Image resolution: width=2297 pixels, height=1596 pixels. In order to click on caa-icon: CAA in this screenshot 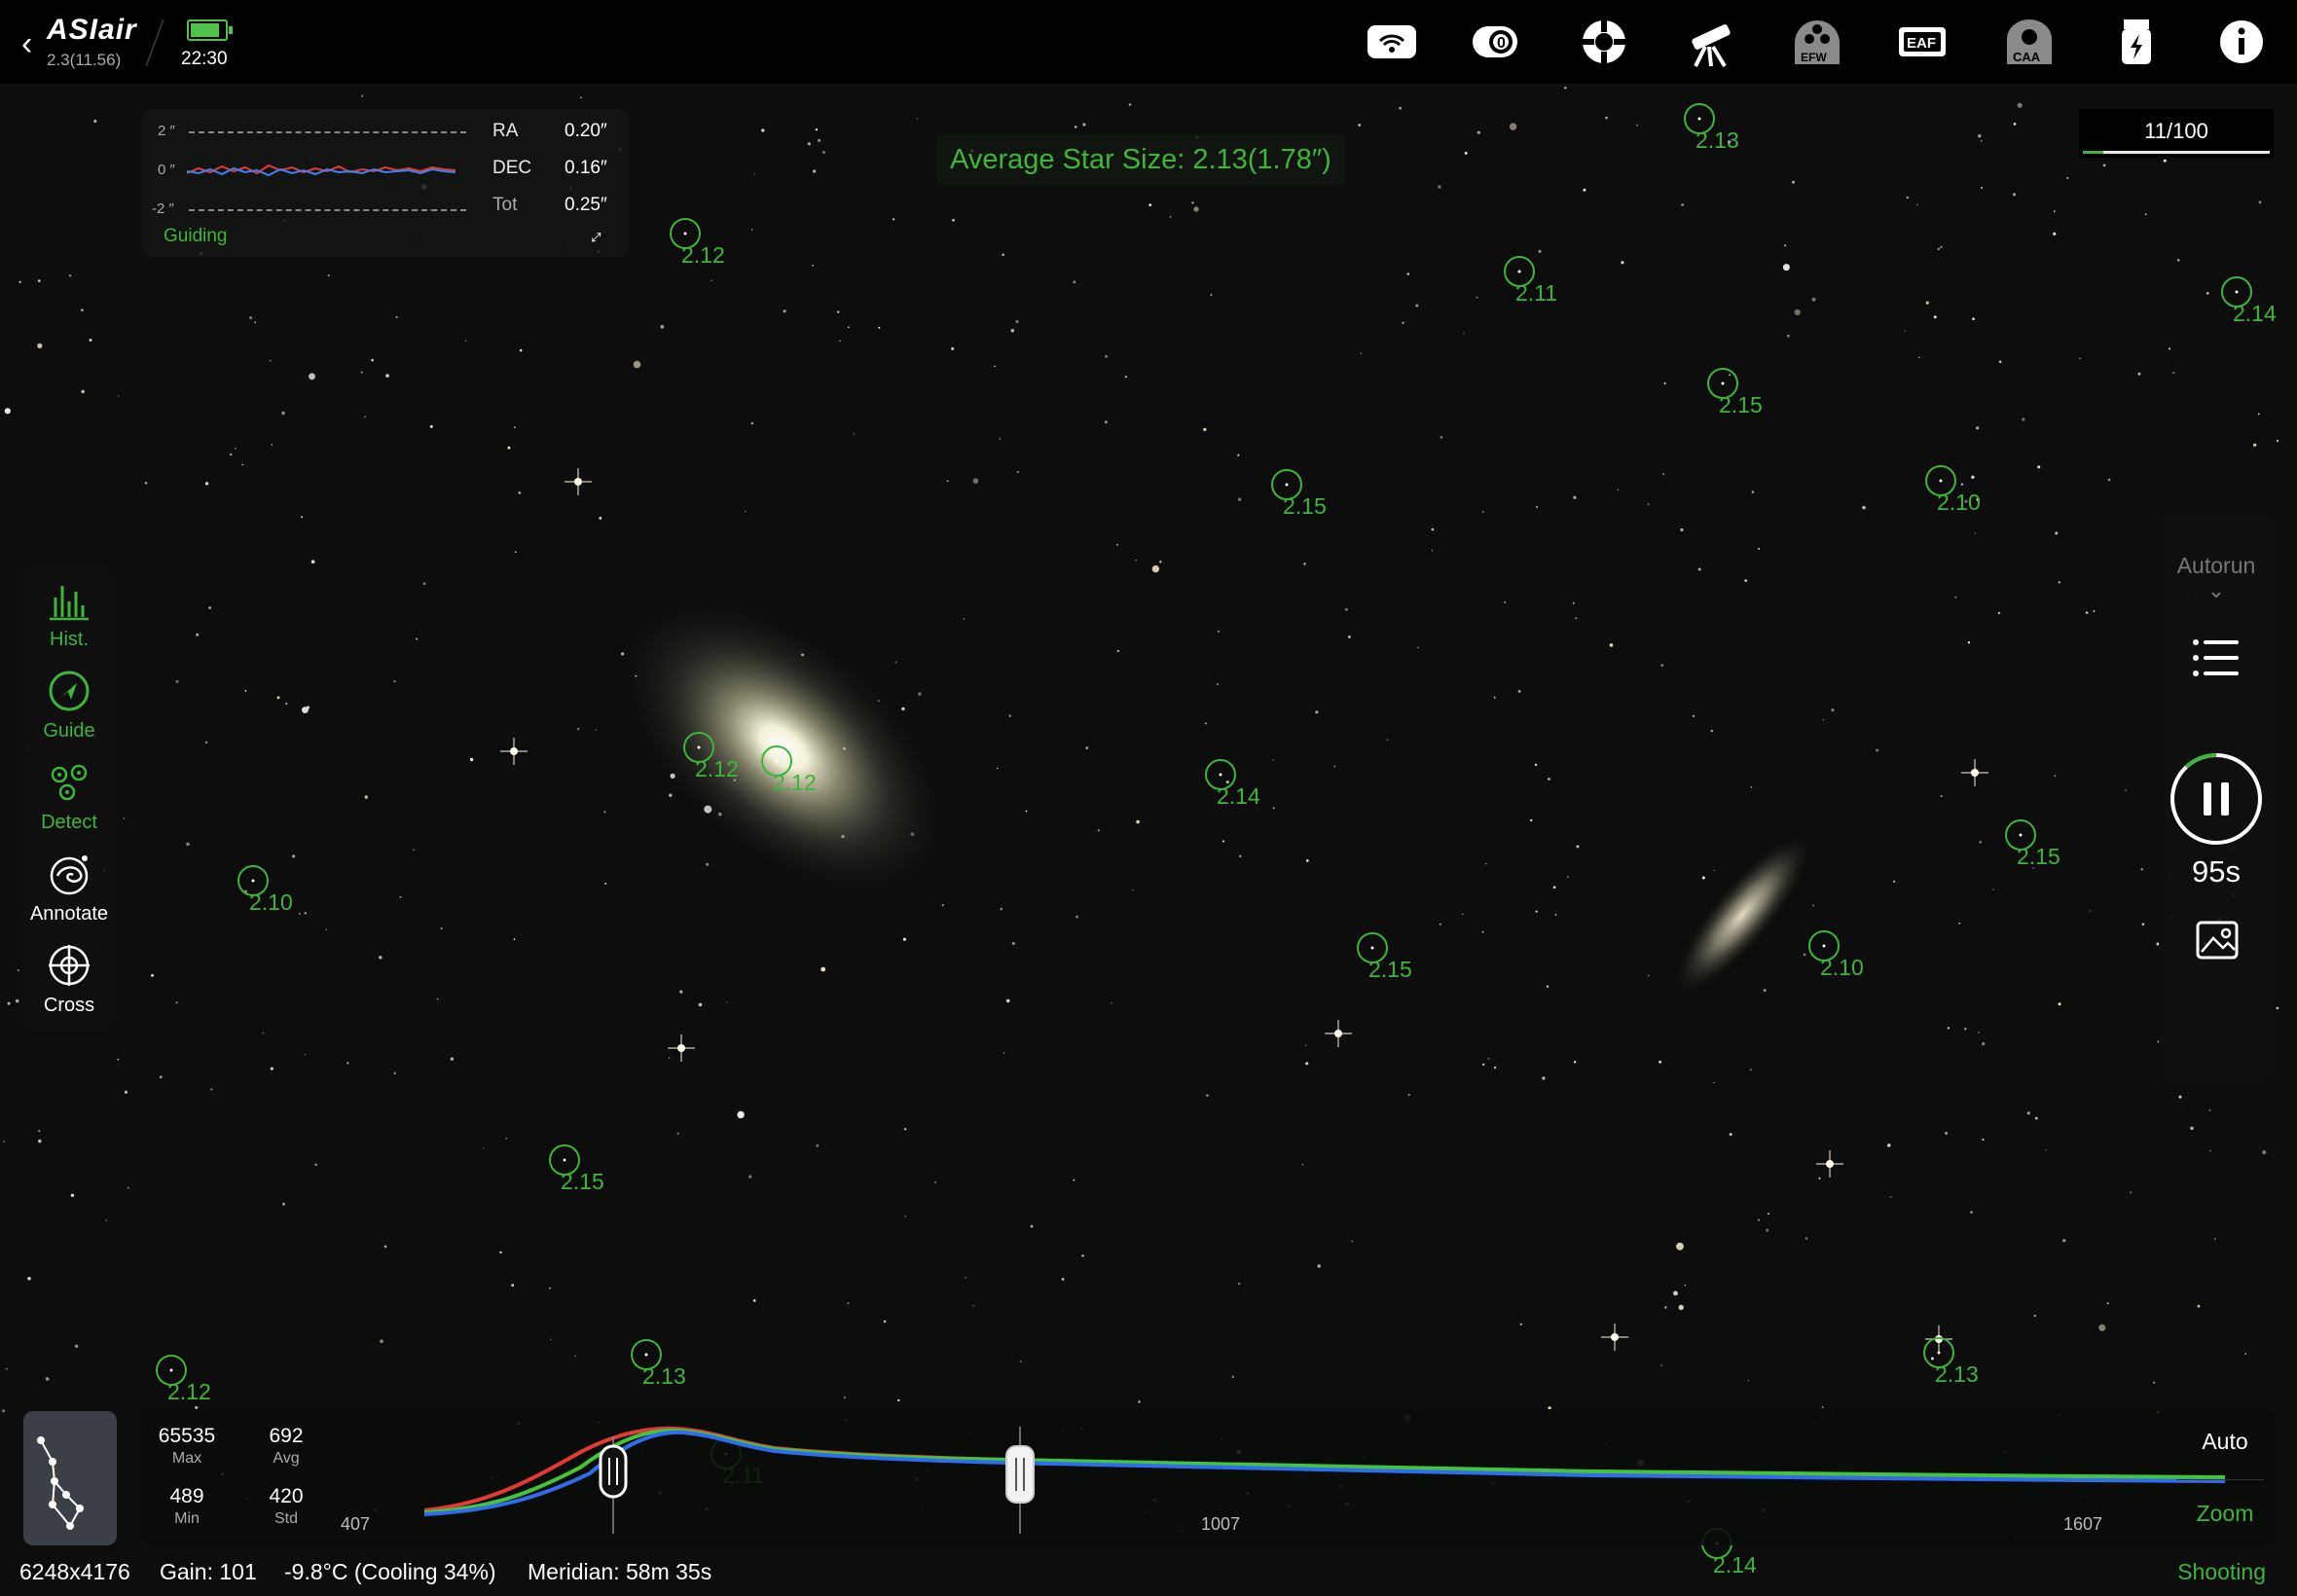, I will do `click(2029, 42)`.